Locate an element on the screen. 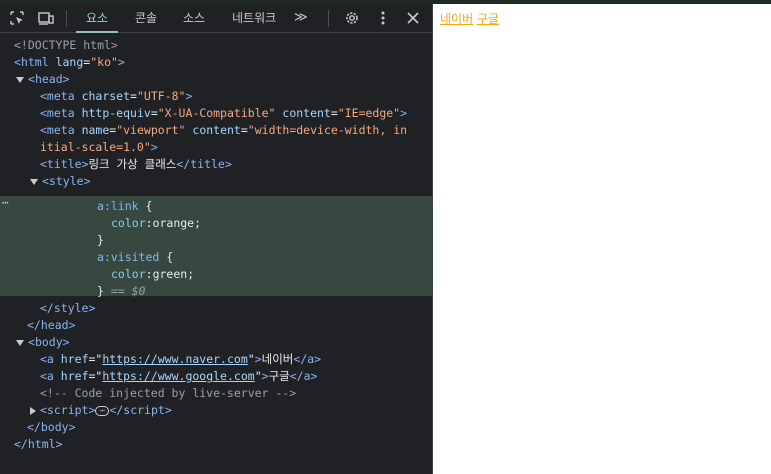  css-rule-visited-selector: a:visited { is located at coordinates (135, 257).